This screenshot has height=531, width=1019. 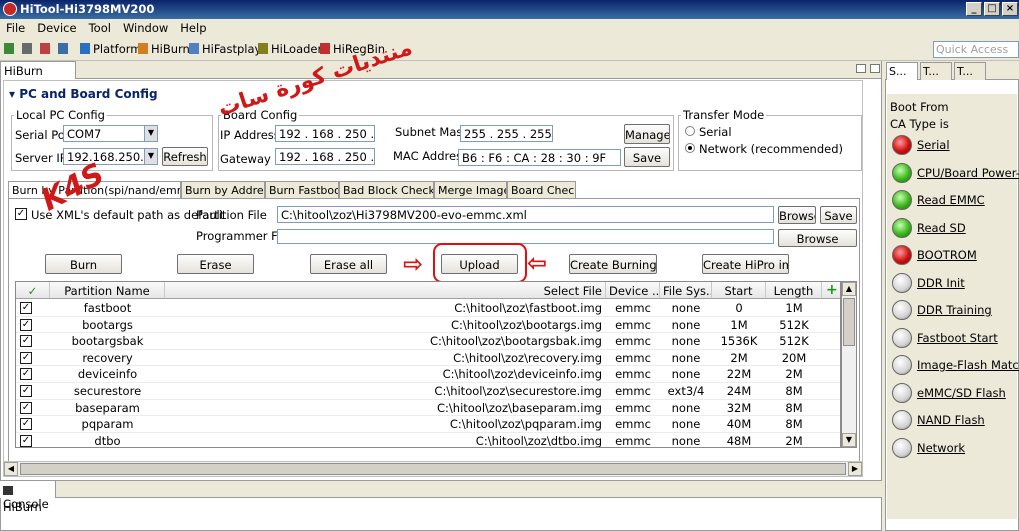 I want to click on status-step-link: NAND Flash, so click(x=951, y=420).